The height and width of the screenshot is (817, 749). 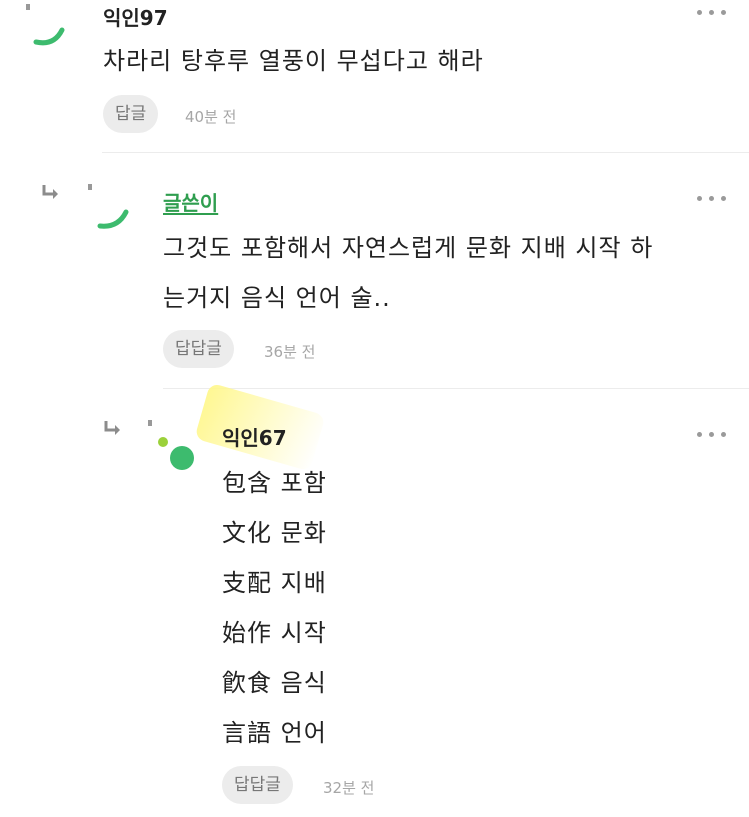 I want to click on comment-text: 그것도 포함해서 자연스럽게 문화 지배 시작 하 는거지 음식 언어 술.., so click(x=408, y=273).